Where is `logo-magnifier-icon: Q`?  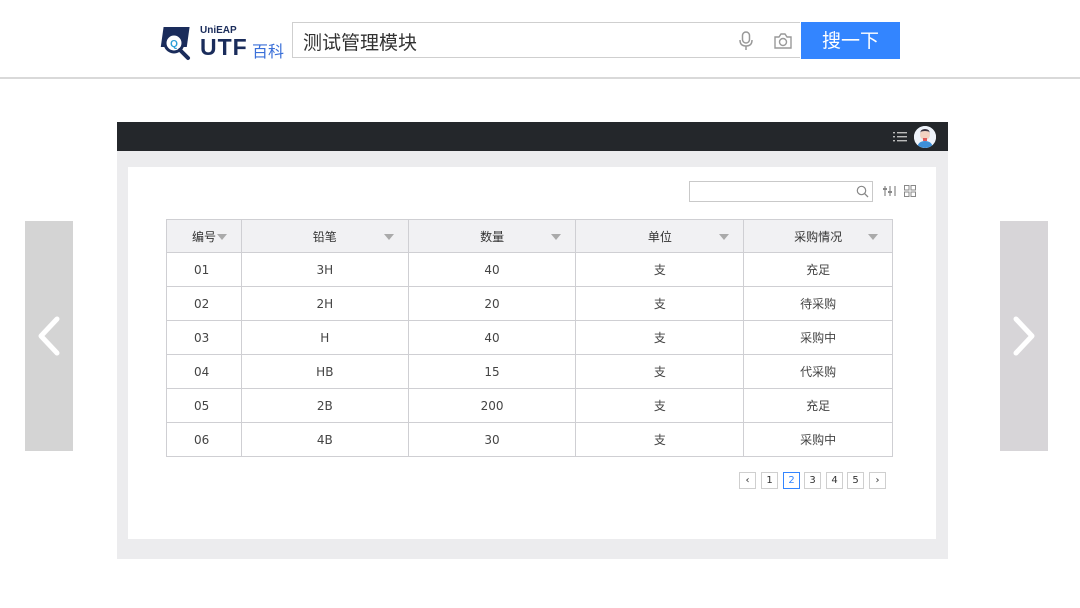 logo-magnifier-icon: Q is located at coordinates (175, 43).